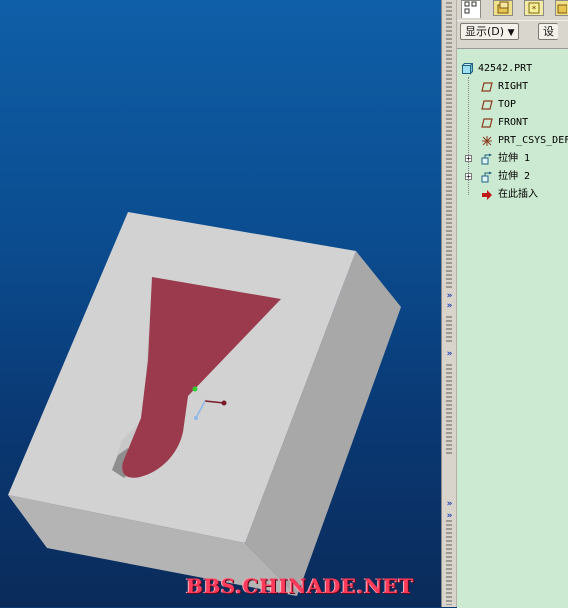  I want to click on tree-item-csys: PRT_CSYS_DEF, so click(512, 141).